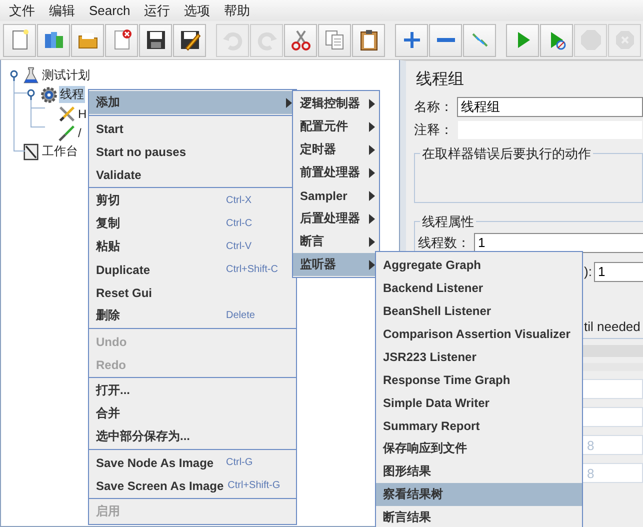 The height and width of the screenshot is (527, 643). Describe the element at coordinates (66, 75) in the screenshot. I see `tree-node: 测试计划` at that location.